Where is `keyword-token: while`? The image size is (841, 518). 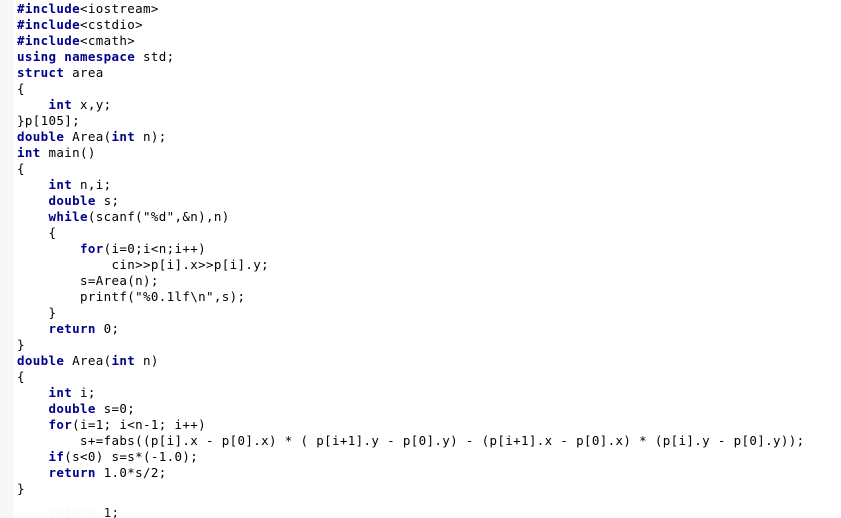 keyword-token: while is located at coordinates (68, 216).